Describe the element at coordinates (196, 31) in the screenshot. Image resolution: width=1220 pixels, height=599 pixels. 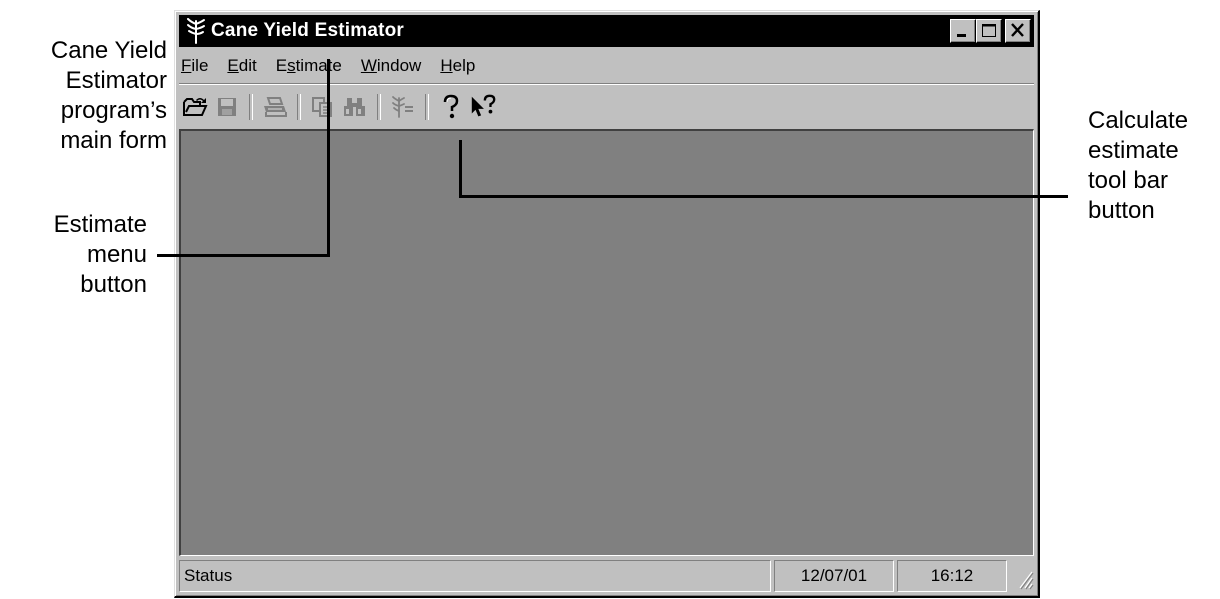
I see `sugarcane-app-icon` at that location.